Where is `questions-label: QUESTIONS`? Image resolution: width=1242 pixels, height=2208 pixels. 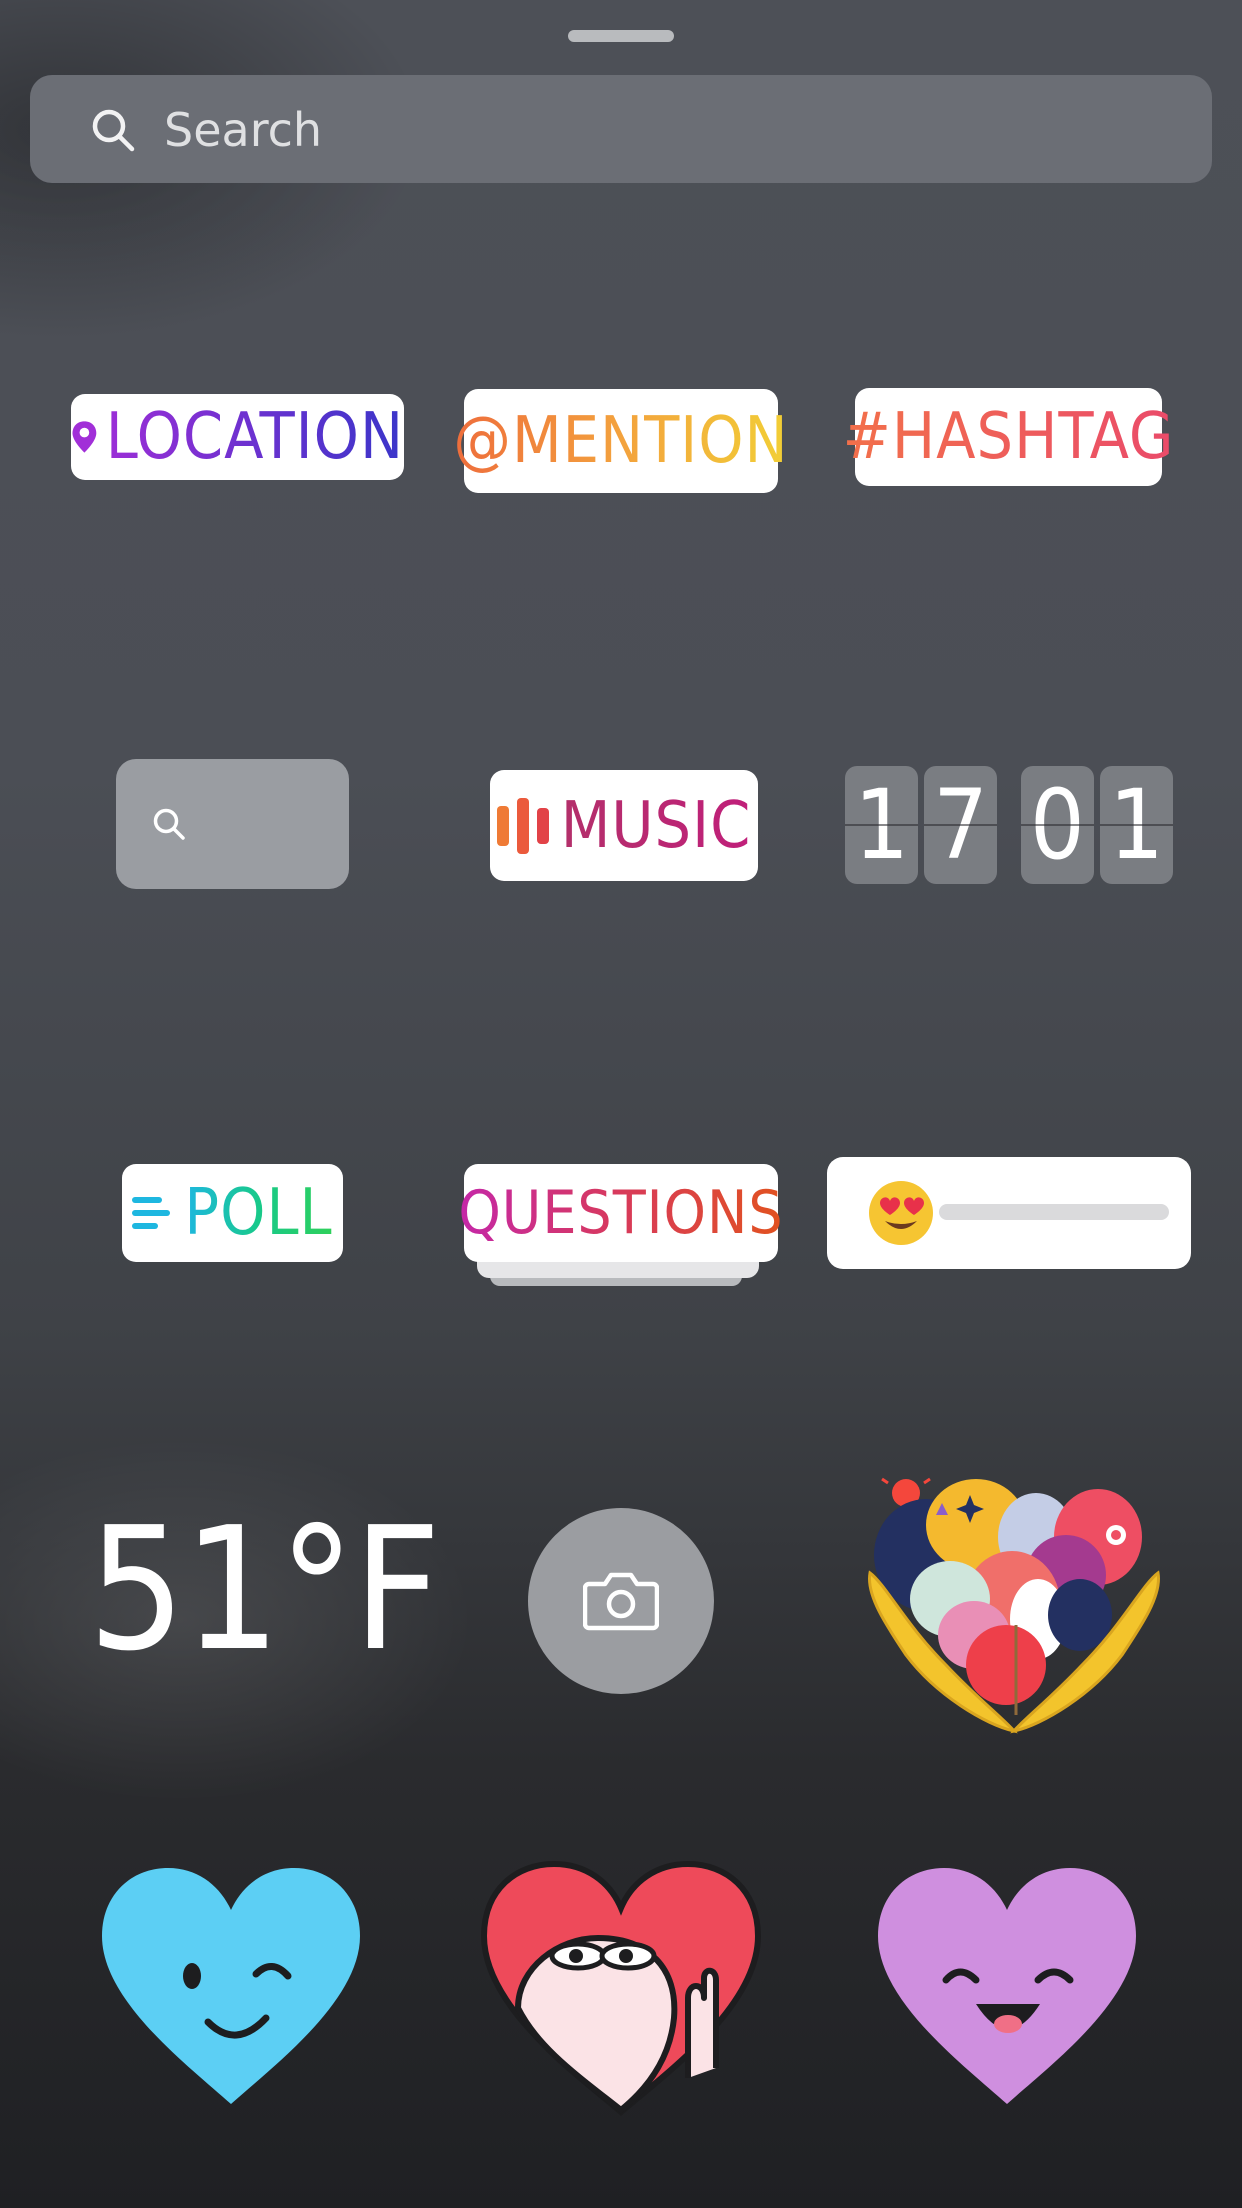
questions-label: QUESTIONS is located at coordinates (621, 1213).